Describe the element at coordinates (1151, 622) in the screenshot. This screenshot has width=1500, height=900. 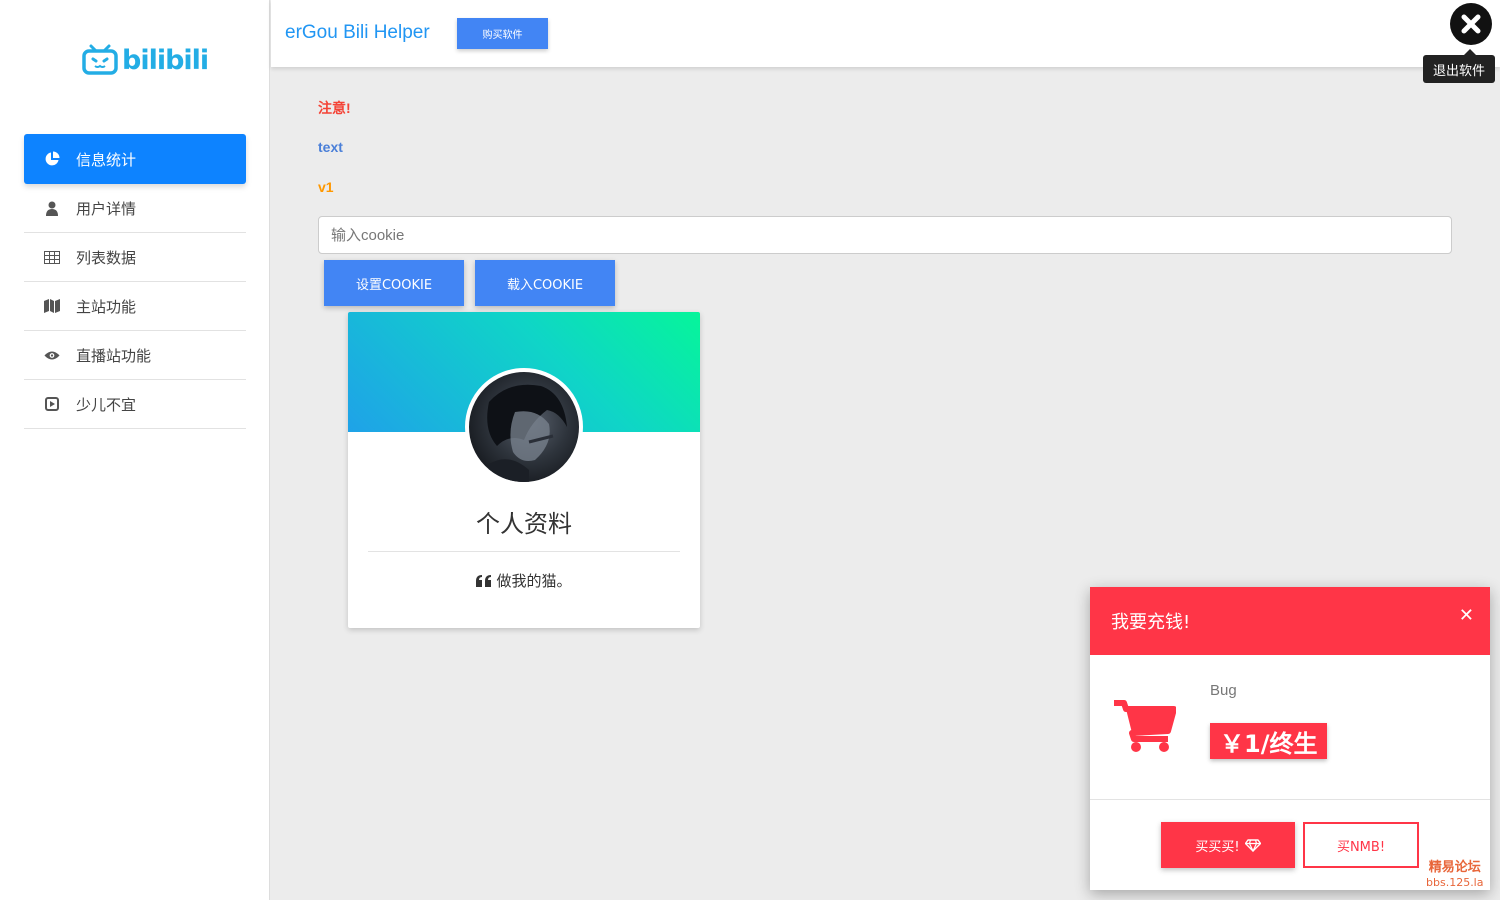
I see `modal-title: 我要充钱!` at that location.